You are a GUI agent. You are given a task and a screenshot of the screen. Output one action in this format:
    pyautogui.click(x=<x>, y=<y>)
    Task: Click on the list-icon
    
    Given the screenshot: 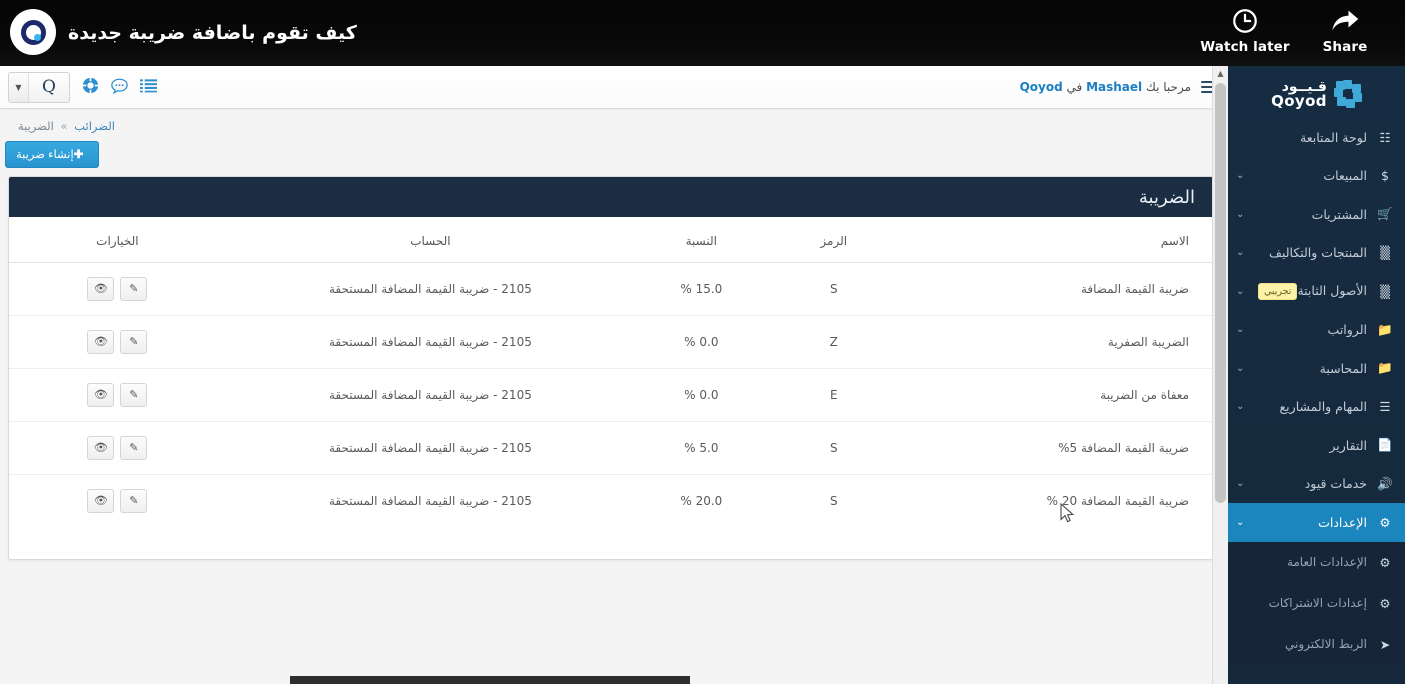 What is the action you would take?
    pyautogui.click(x=148, y=87)
    